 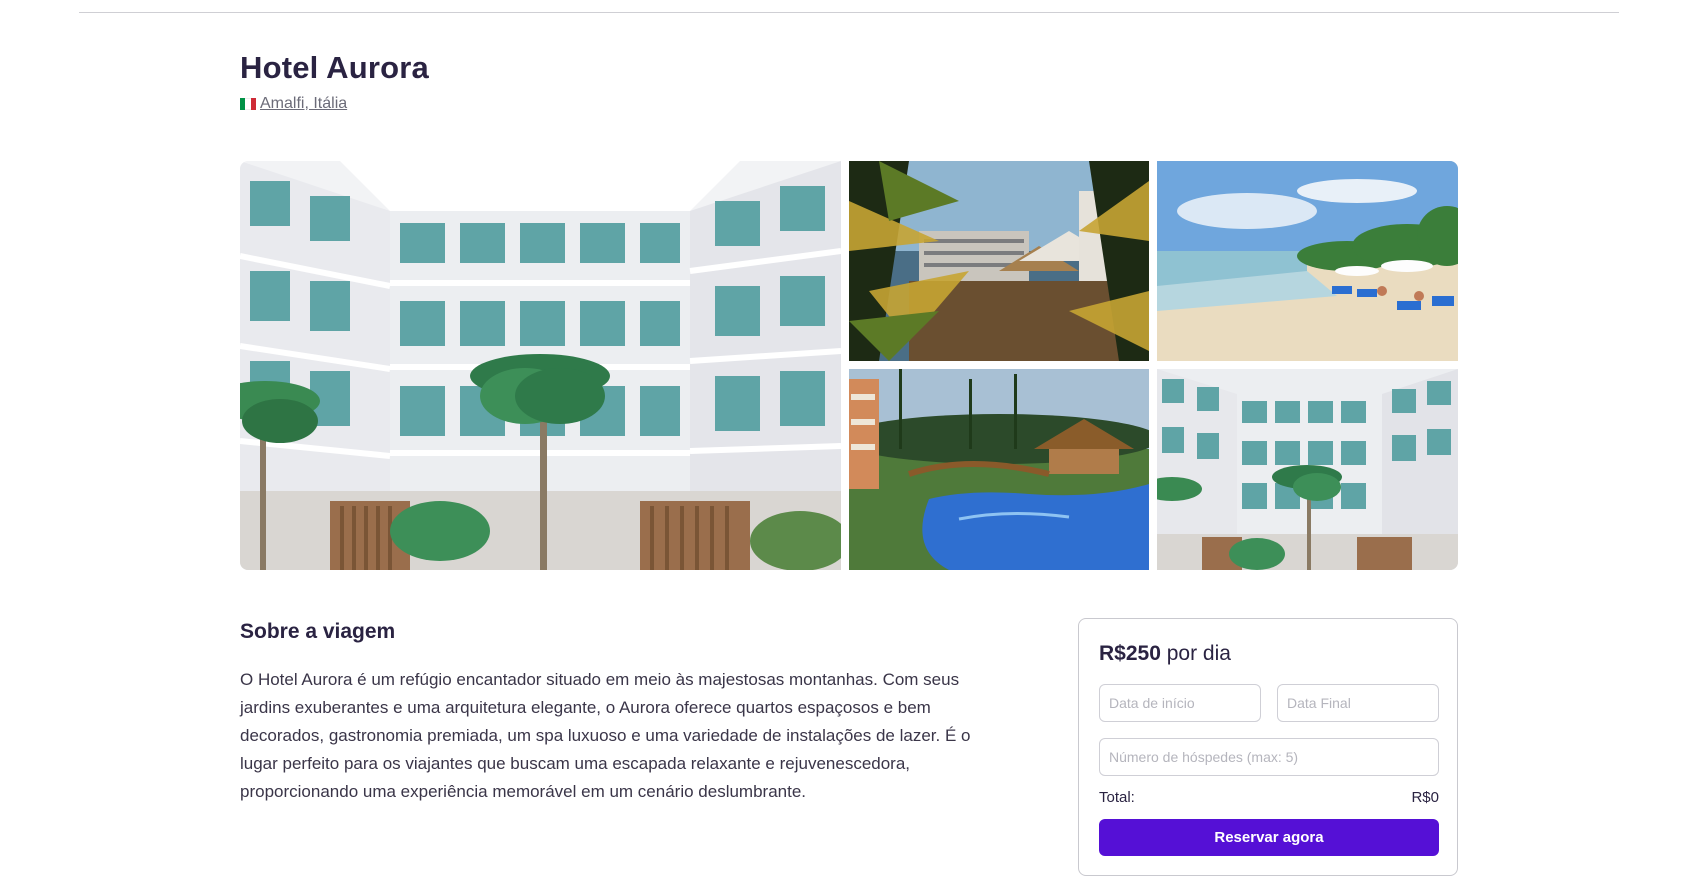 What do you see at coordinates (334, 67) in the screenshot?
I see `hotel-title: Hotel Aurora` at bounding box center [334, 67].